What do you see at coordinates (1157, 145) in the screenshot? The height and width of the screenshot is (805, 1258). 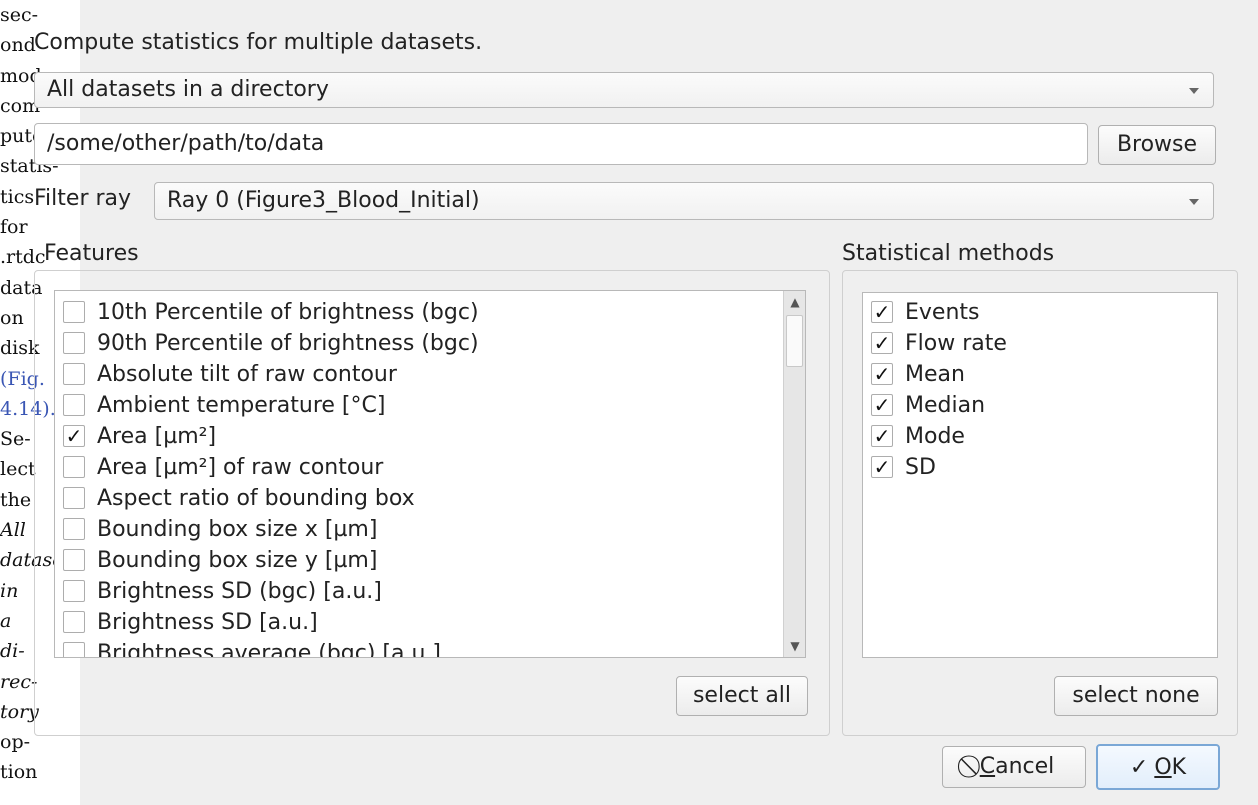 I see `browse-button: Browse` at bounding box center [1157, 145].